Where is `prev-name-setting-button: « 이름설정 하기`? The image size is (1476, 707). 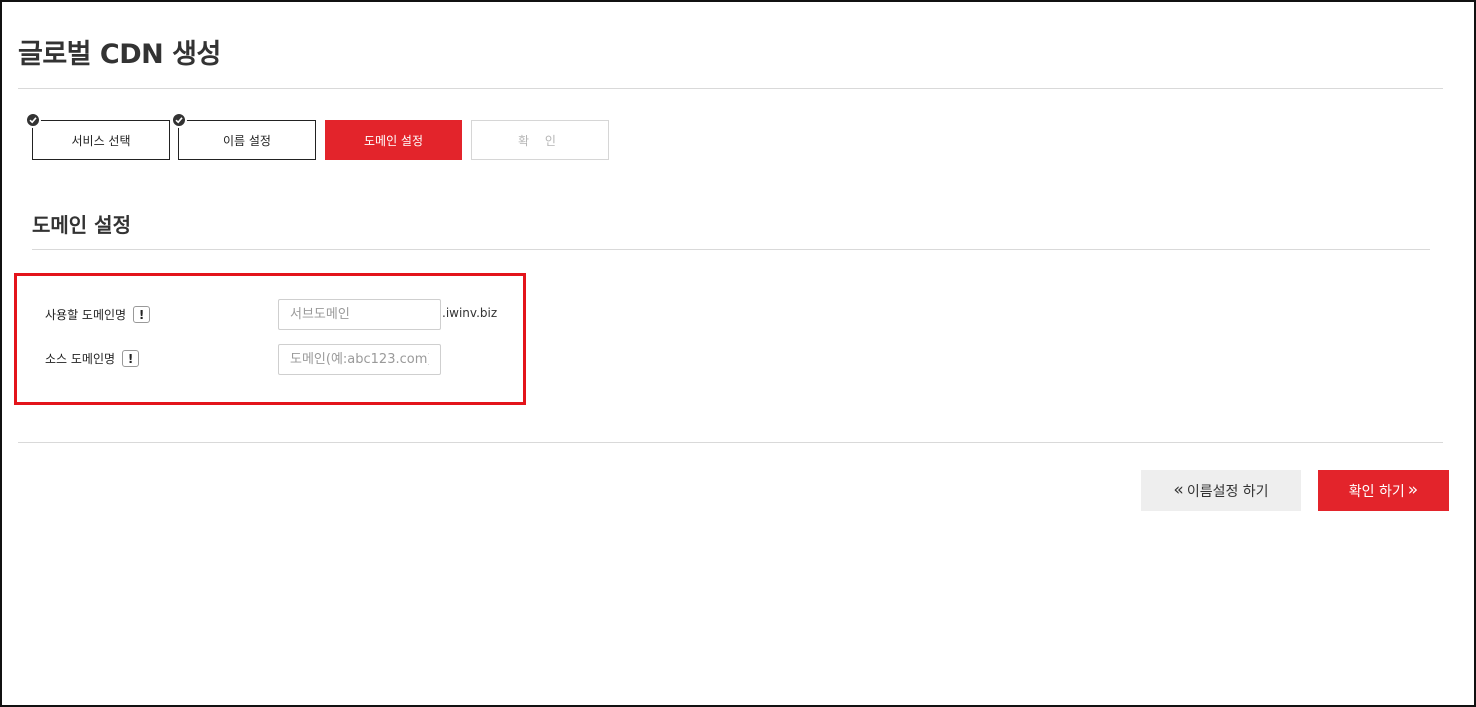
prev-name-setting-button: « 이름설정 하기 is located at coordinates (1221, 490).